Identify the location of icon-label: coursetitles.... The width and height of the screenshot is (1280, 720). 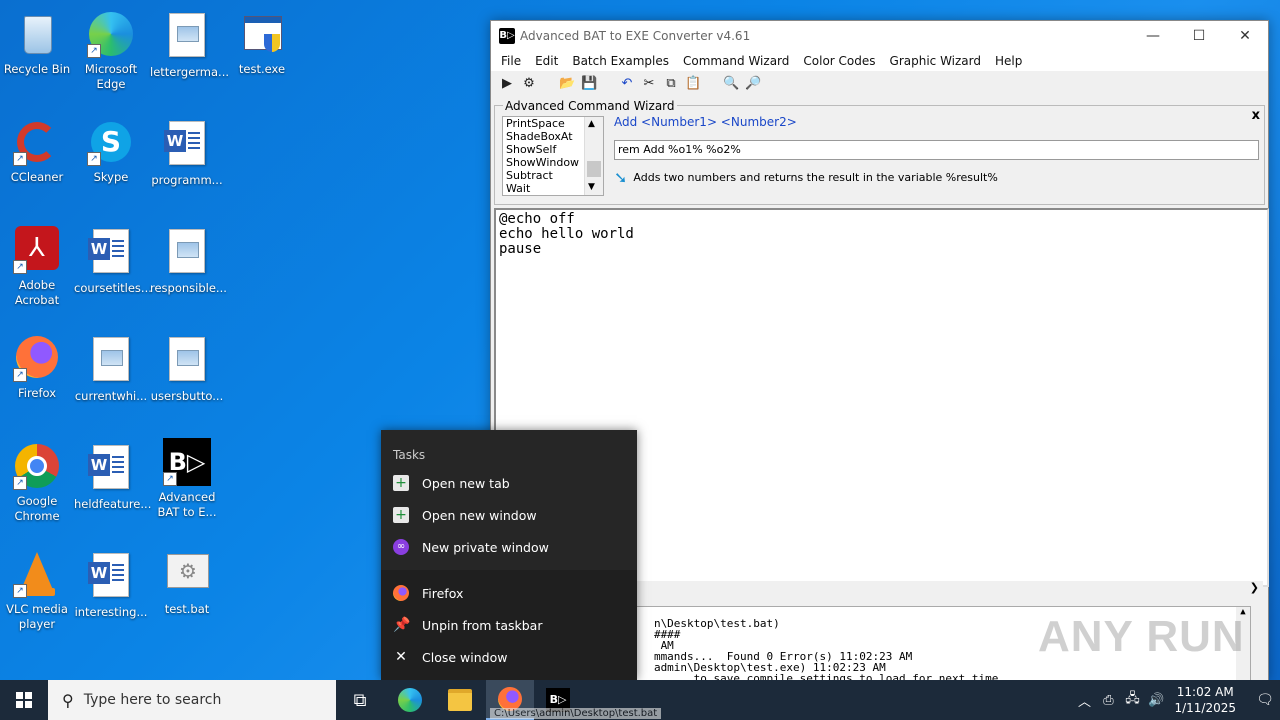
(113, 288).